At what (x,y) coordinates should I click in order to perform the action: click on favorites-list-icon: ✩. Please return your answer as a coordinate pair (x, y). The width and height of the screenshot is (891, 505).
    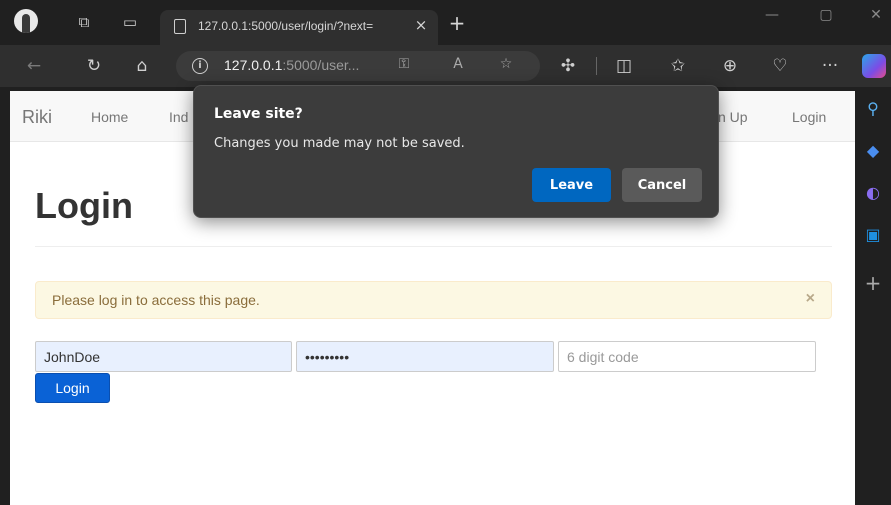
    Looking at the image, I should click on (678, 66).